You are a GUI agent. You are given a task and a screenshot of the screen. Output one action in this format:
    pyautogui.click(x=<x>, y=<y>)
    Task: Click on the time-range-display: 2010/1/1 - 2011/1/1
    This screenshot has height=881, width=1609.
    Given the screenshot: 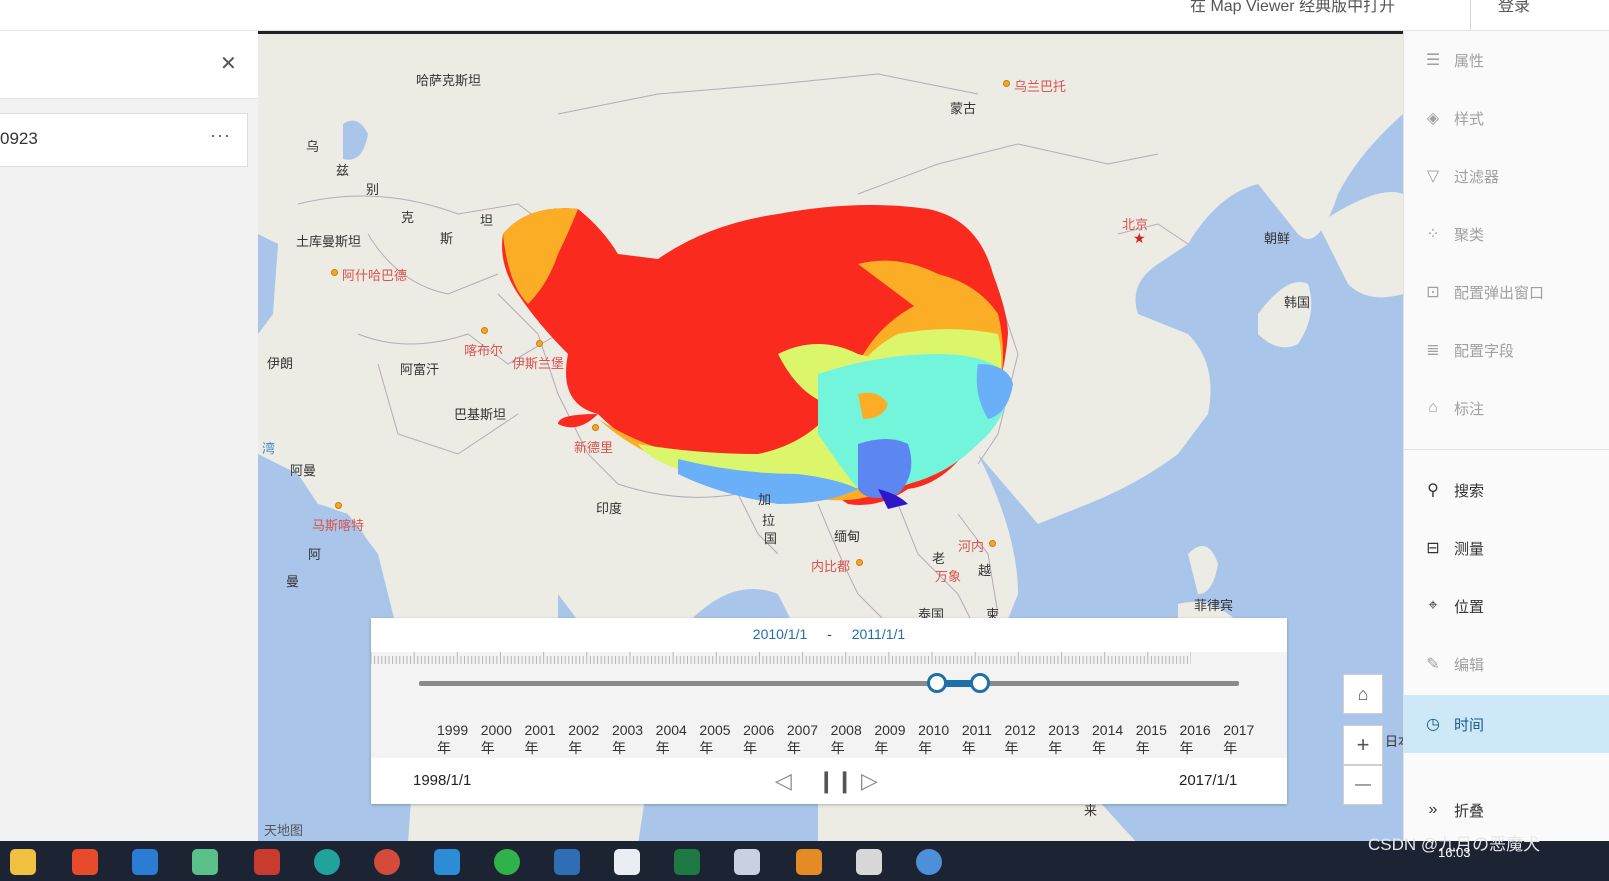 What is the action you would take?
    pyautogui.click(x=829, y=634)
    